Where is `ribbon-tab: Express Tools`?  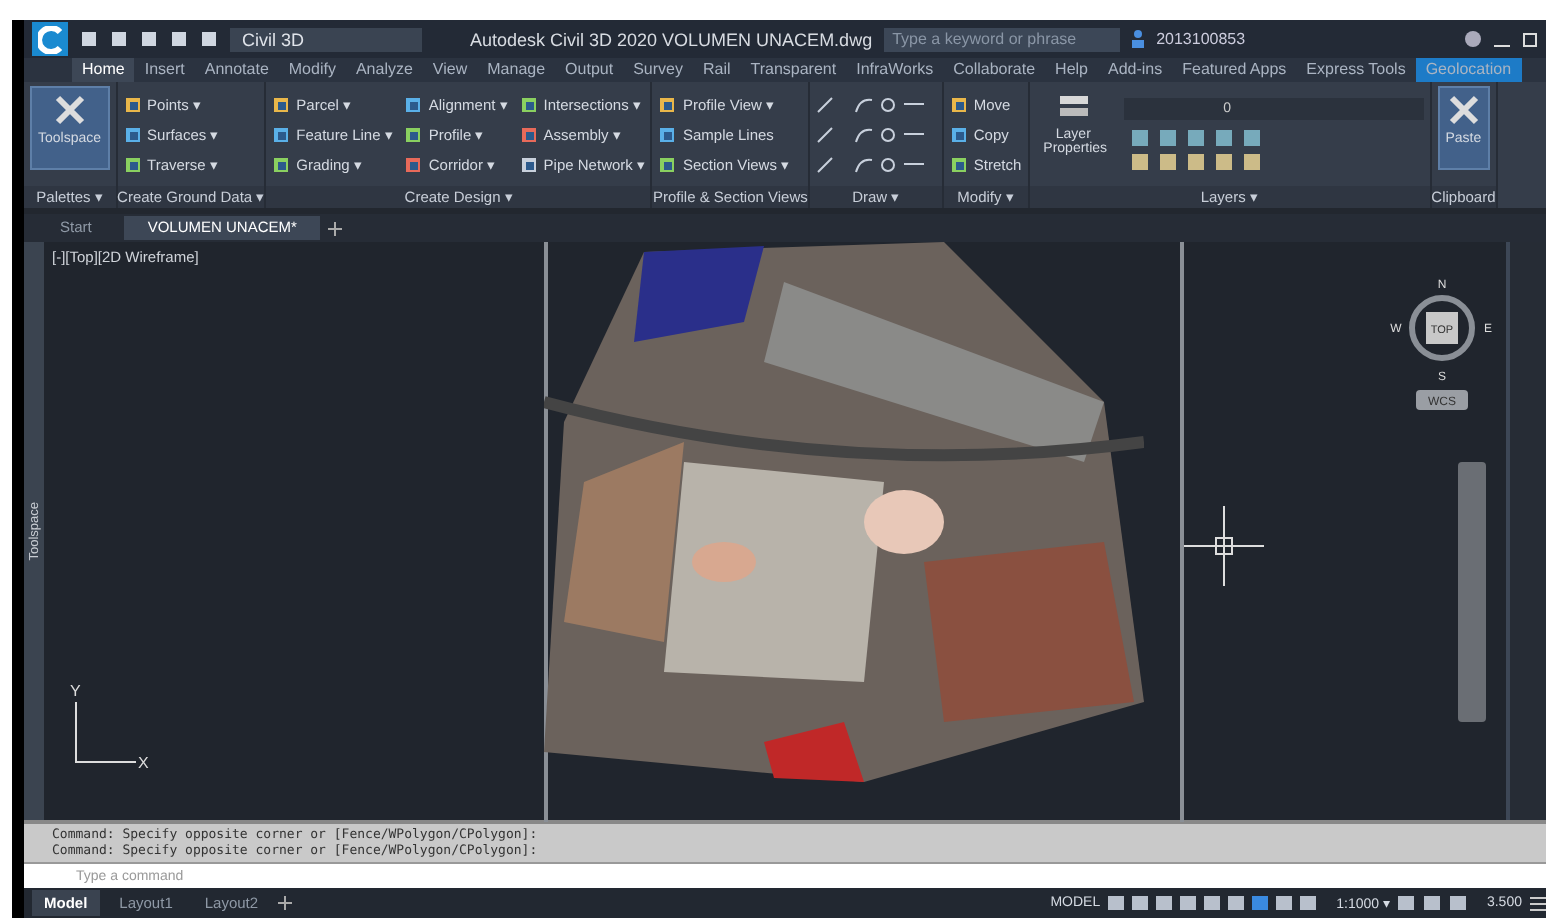
ribbon-tab: Express Tools is located at coordinates (1356, 70).